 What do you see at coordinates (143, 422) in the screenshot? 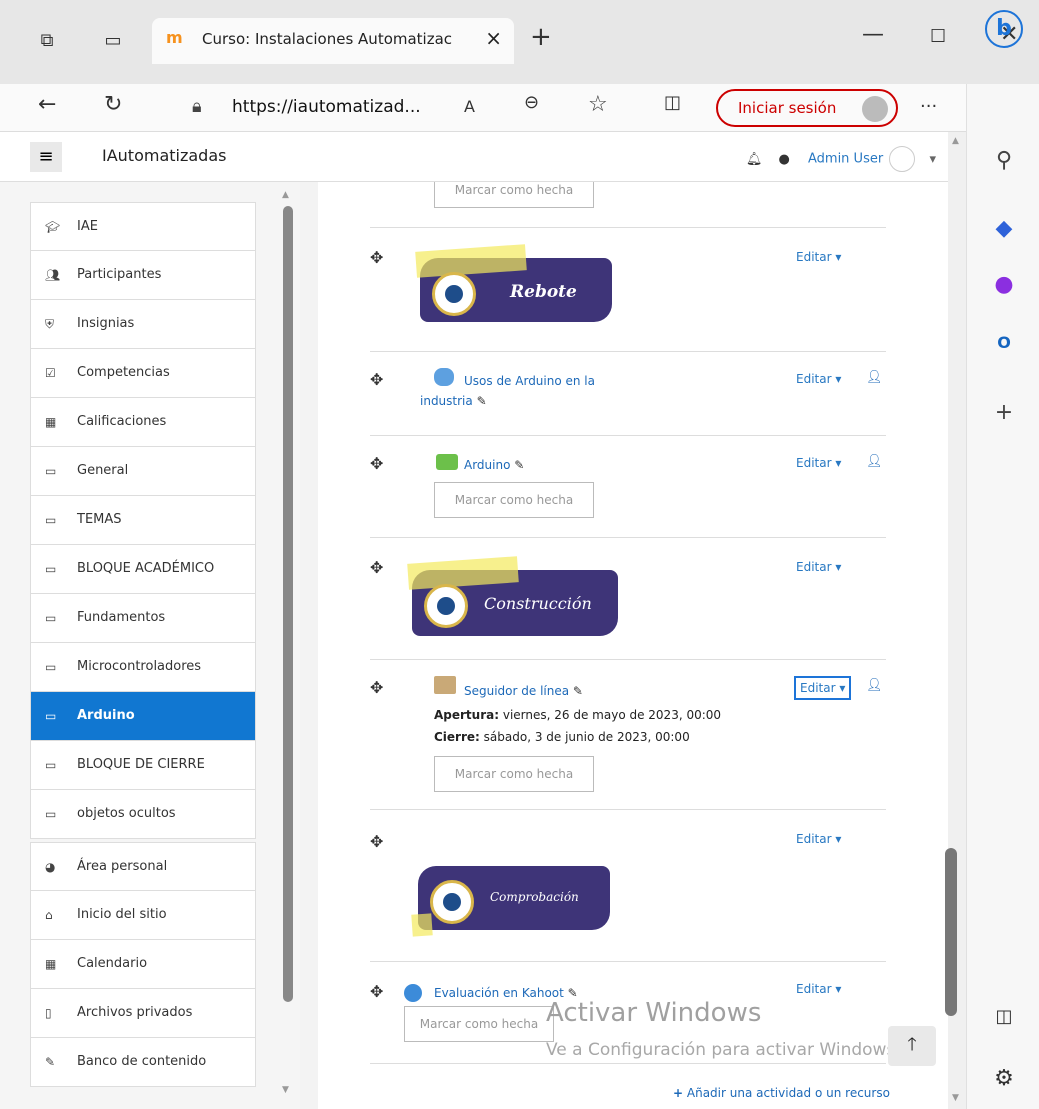
I see `nav-item-calificaciones: ▦ Calificaciones` at bounding box center [143, 422].